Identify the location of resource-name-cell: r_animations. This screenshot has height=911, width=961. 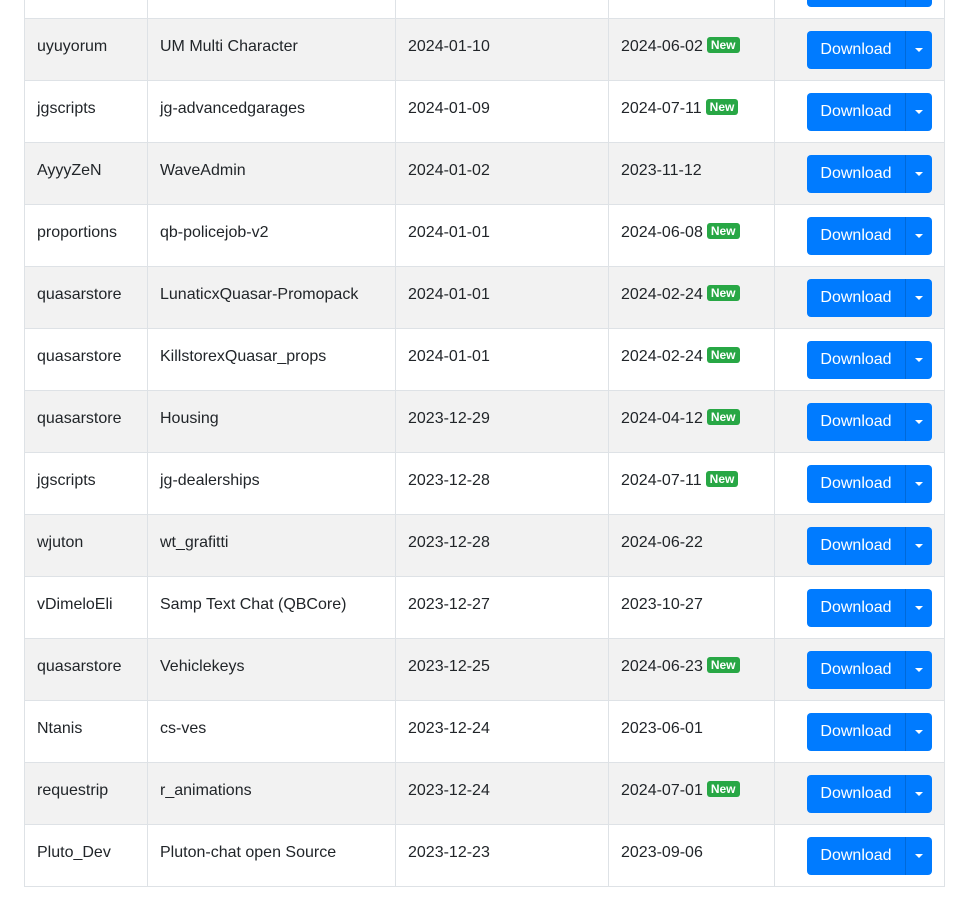
(271, 793).